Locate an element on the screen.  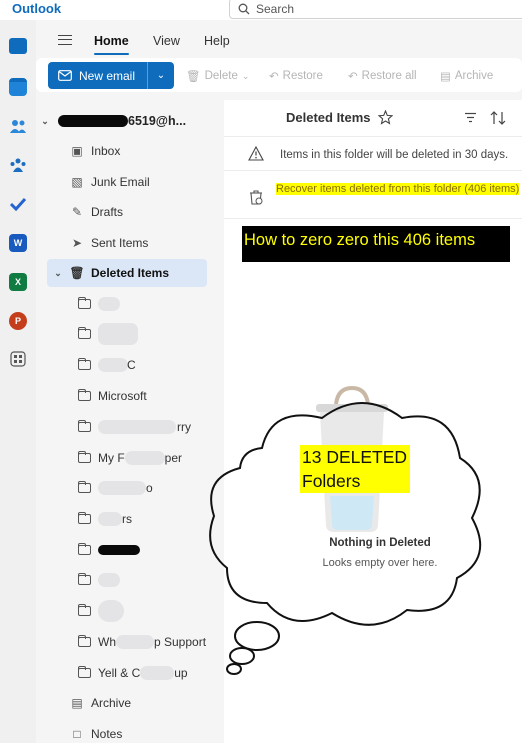
notice-divider is located at coordinates (373, 170).